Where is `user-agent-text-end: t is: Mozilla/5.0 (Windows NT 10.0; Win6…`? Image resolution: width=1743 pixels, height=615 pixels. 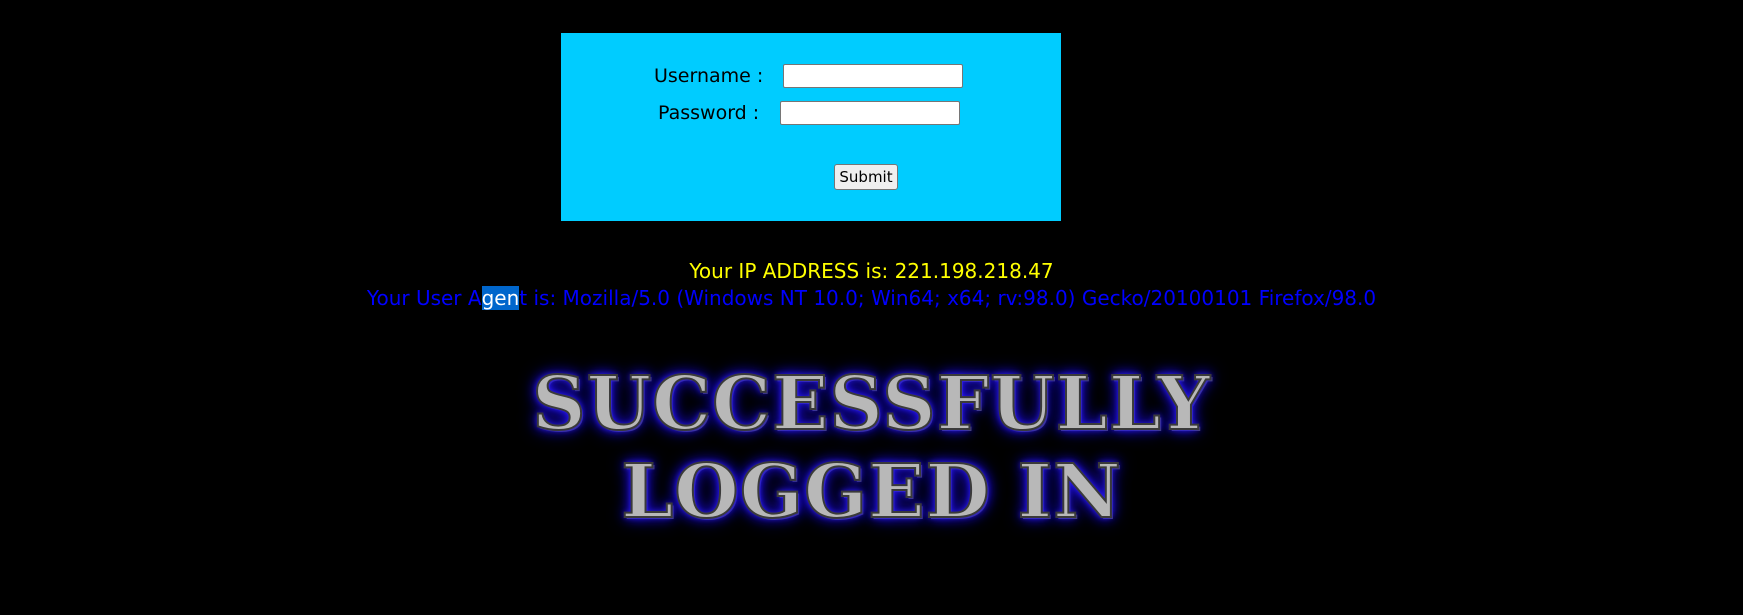
user-agent-text-end: t is: Mozilla/5.0 (Windows NT 10.0; Win6… is located at coordinates (948, 298).